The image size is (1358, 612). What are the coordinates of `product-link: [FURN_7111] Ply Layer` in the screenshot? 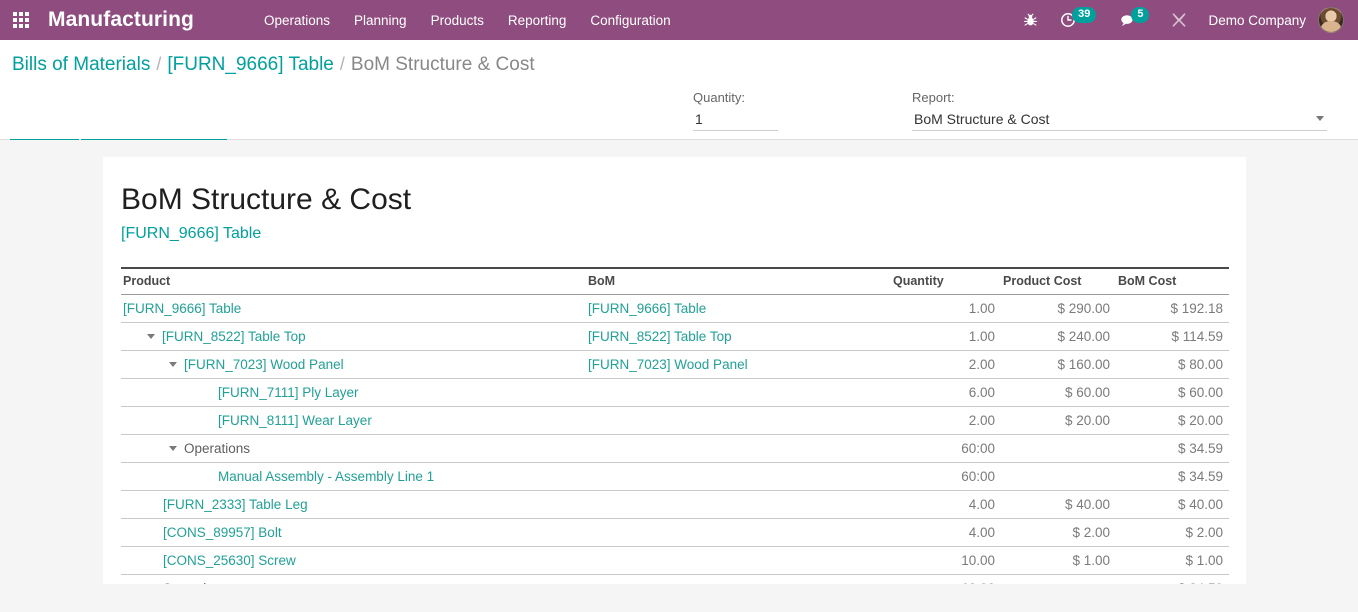 It's located at (288, 392).